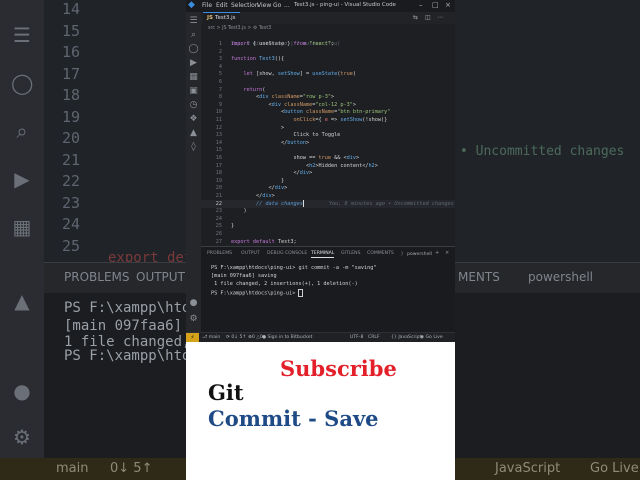 This screenshot has width=640, height=480. What do you see at coordinates (306, 74) in the screenshot?
I see `code-token: ] =` at bounding box center [306, 74].